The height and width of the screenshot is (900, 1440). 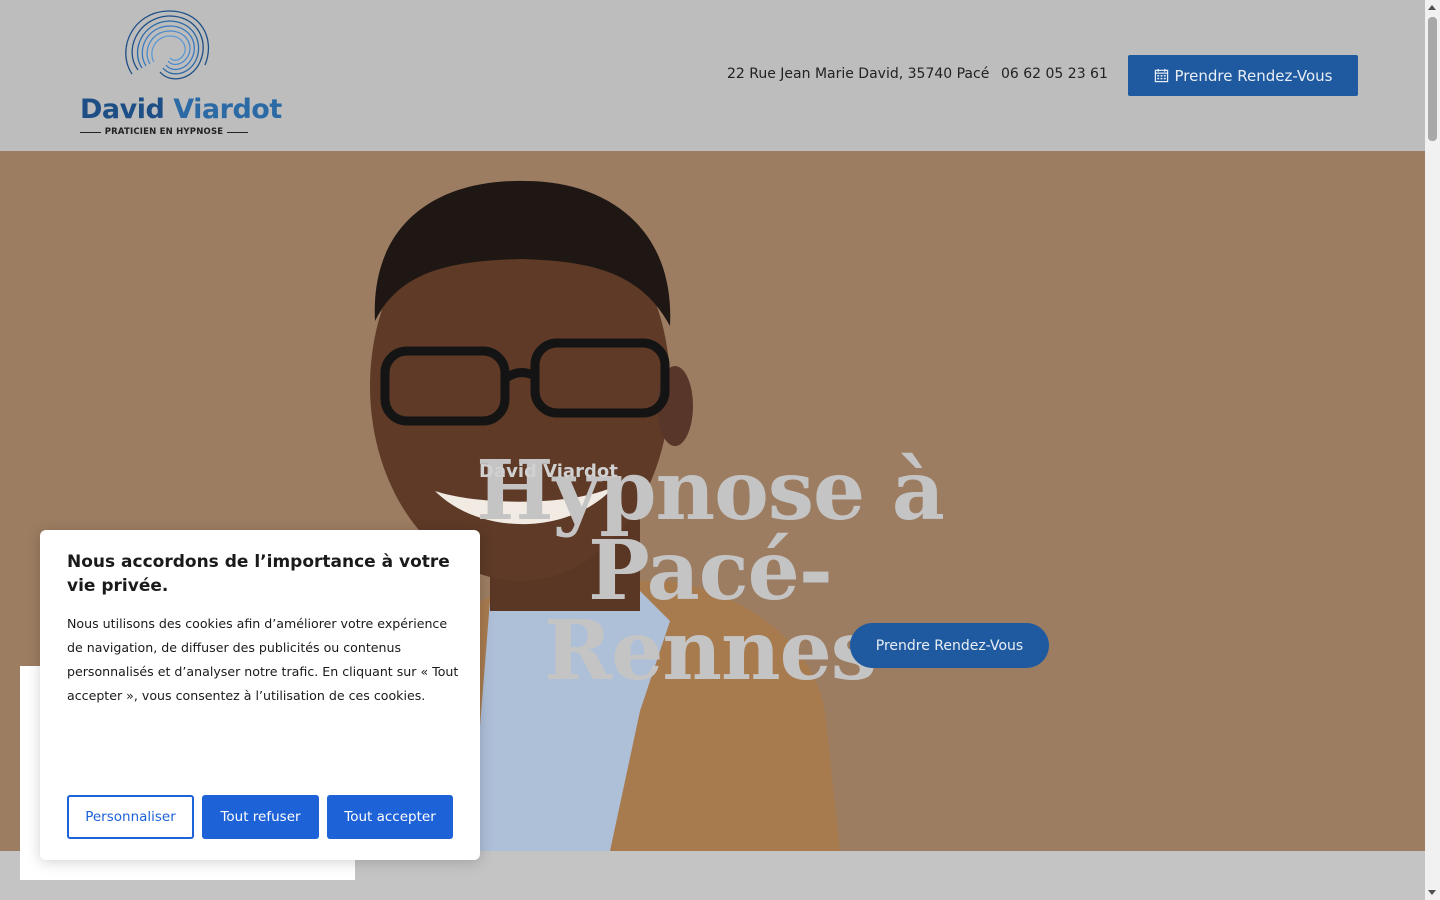 I want to click on scroll-up-arrow-icon, so click(x=1432, y=7).